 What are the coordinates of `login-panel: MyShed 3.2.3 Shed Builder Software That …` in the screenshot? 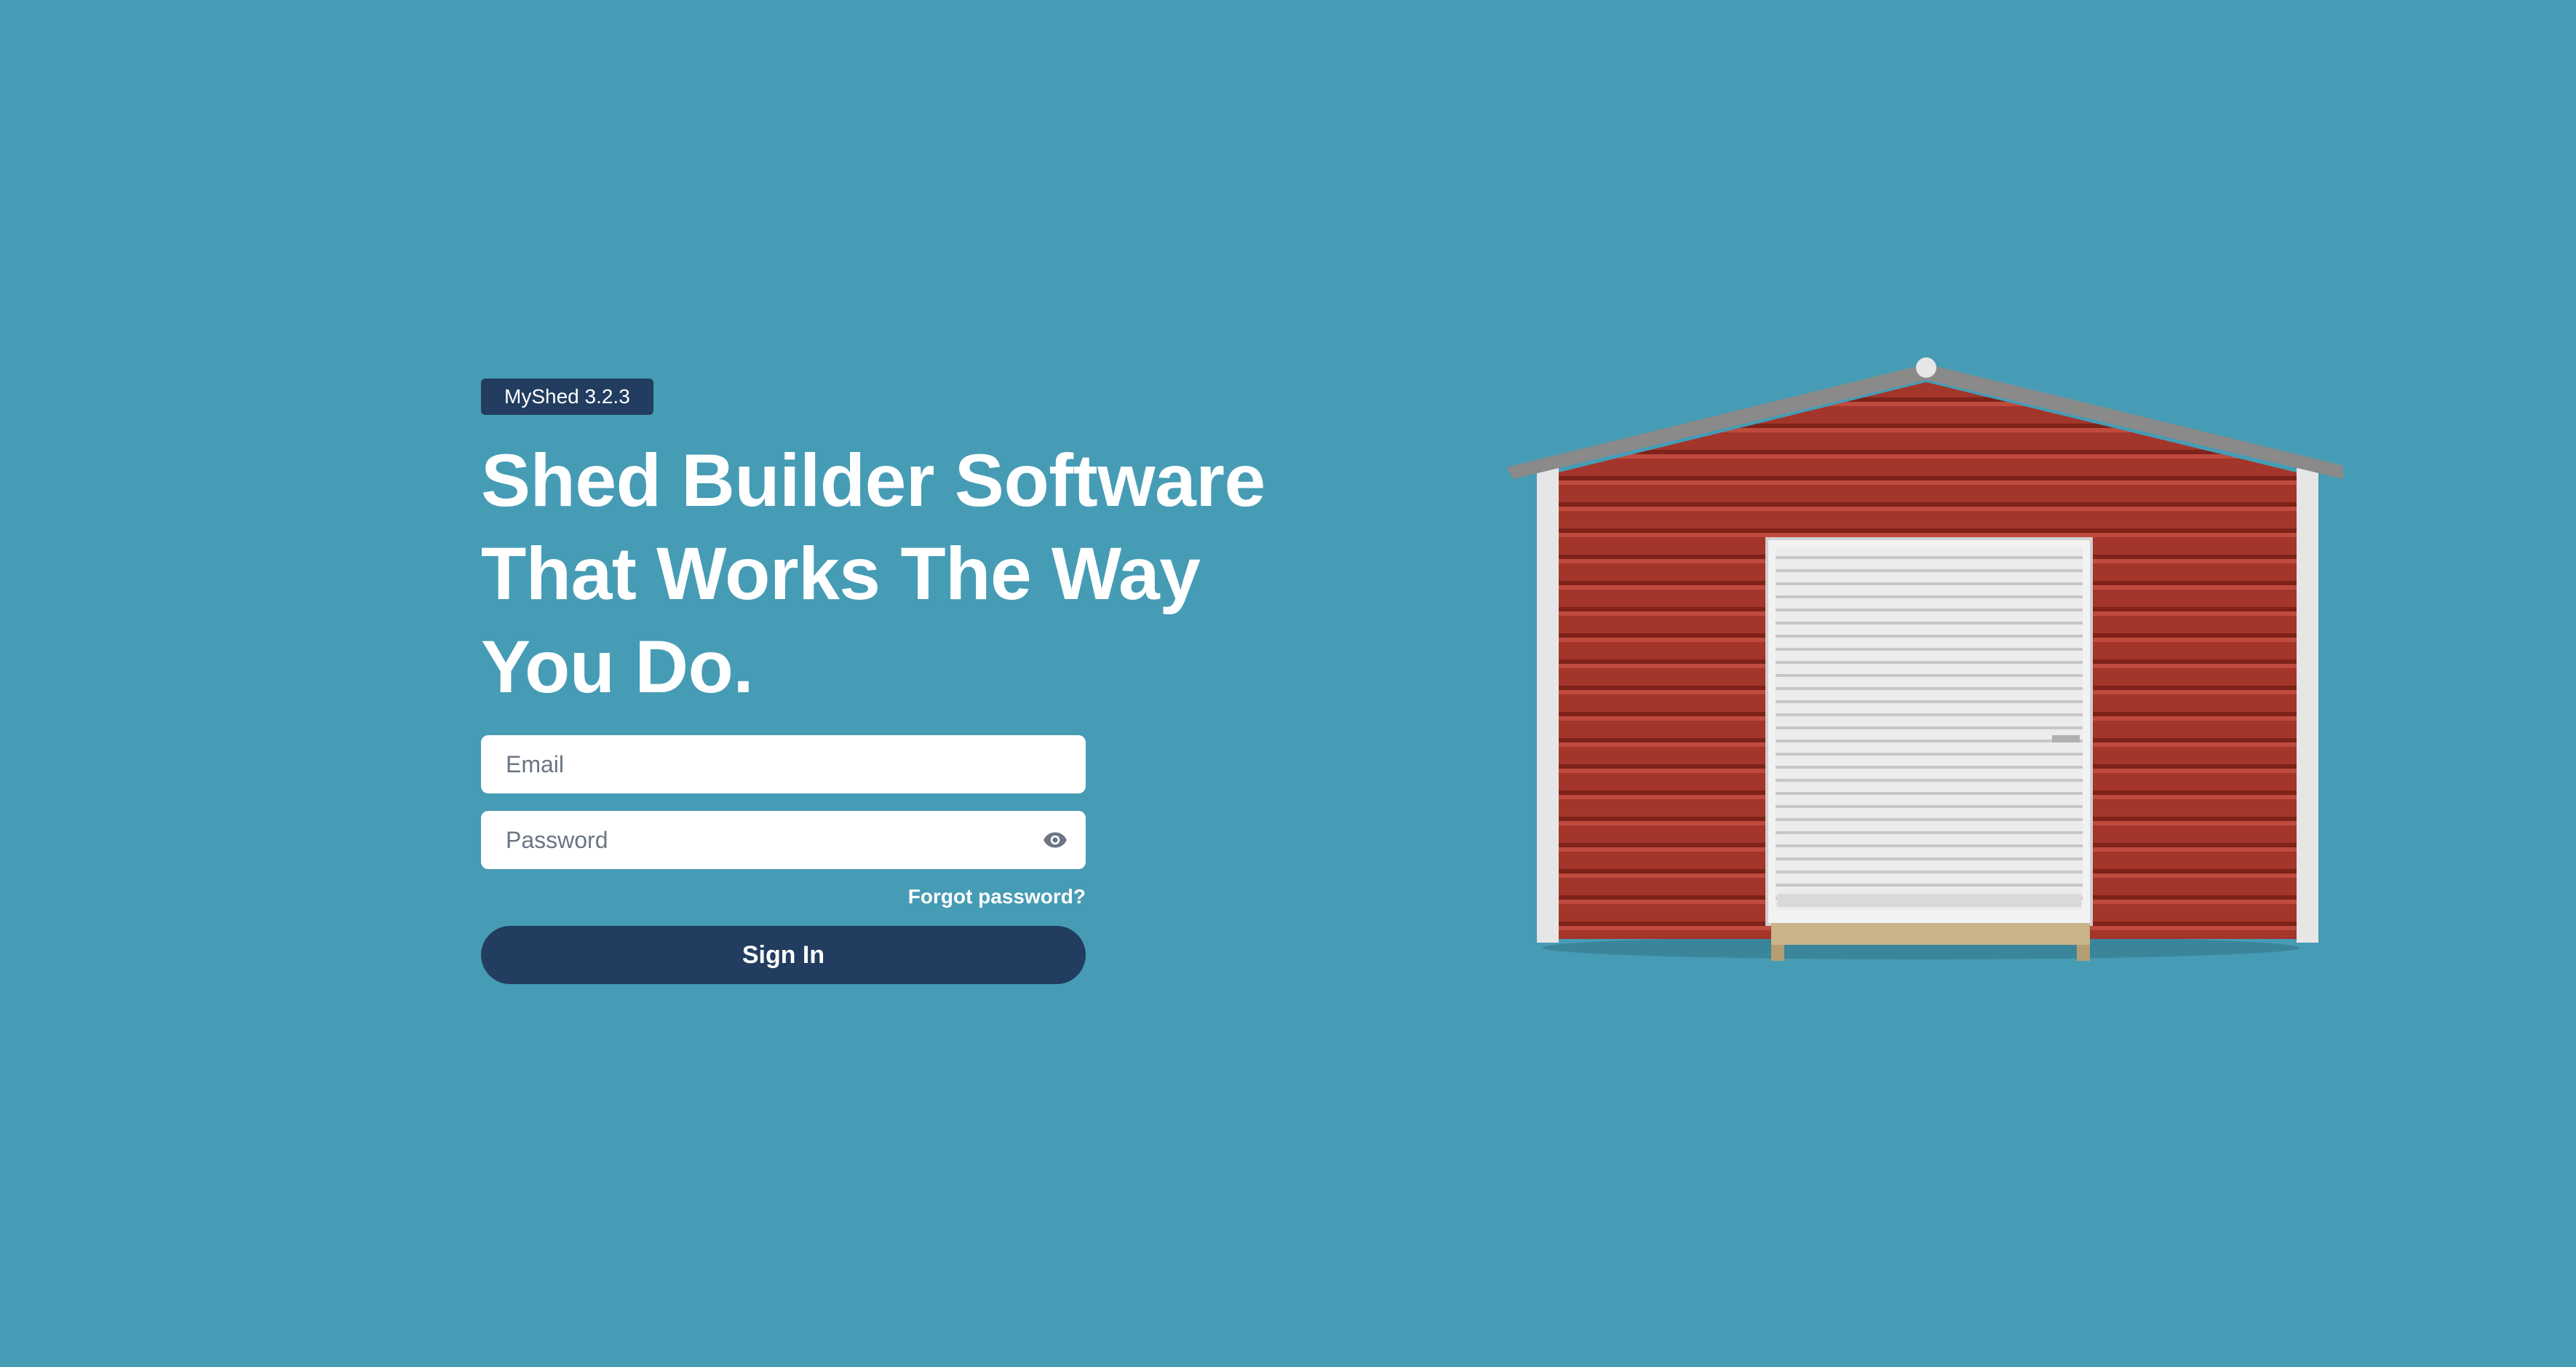 It's located at (903, 681).